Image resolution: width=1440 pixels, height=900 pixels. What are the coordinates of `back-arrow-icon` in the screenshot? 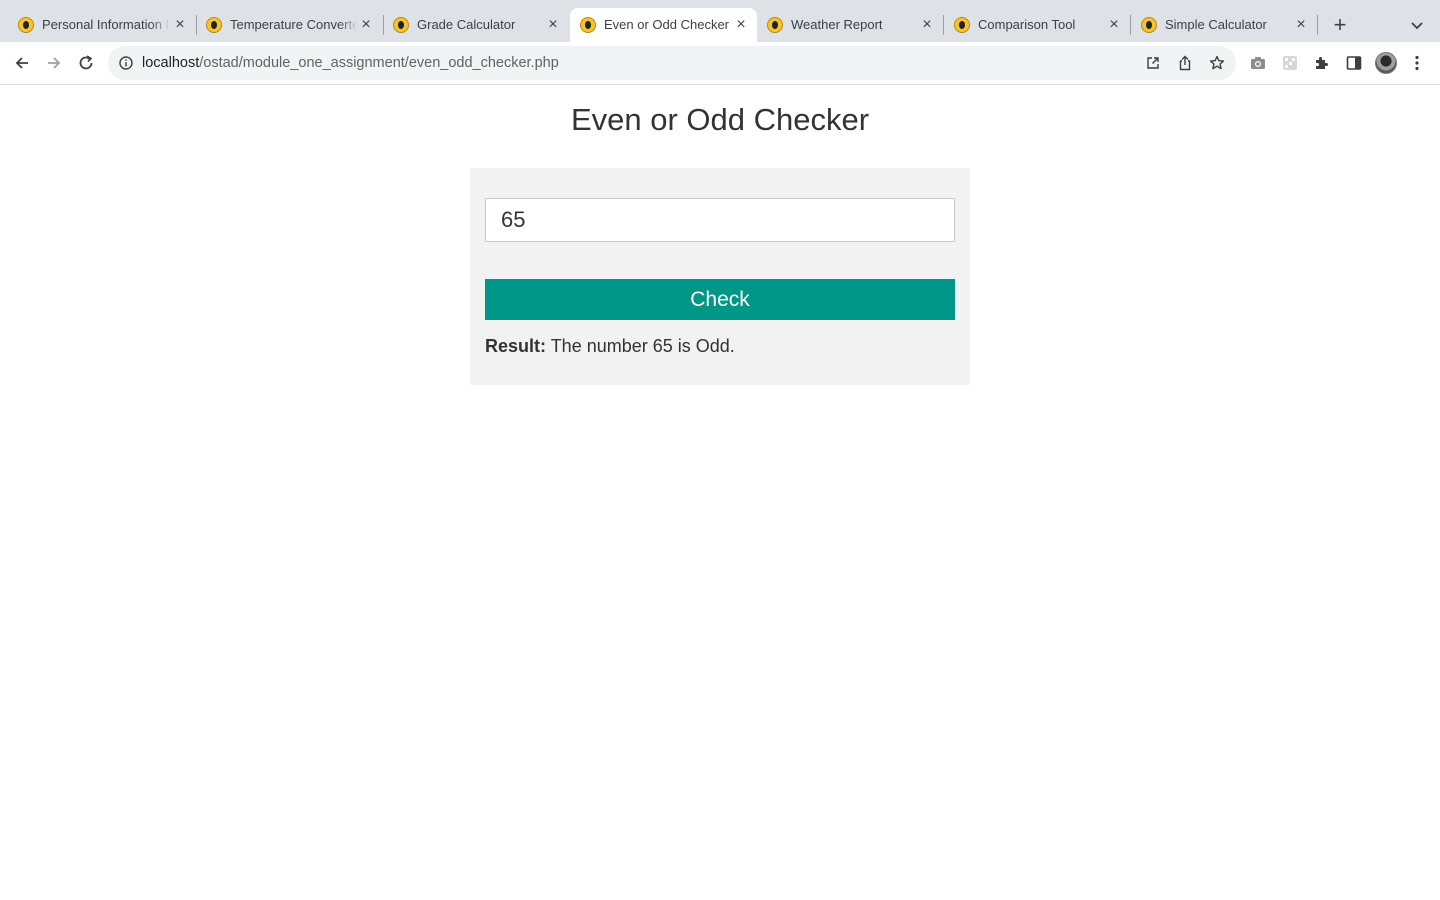 It's located at (22, 63).